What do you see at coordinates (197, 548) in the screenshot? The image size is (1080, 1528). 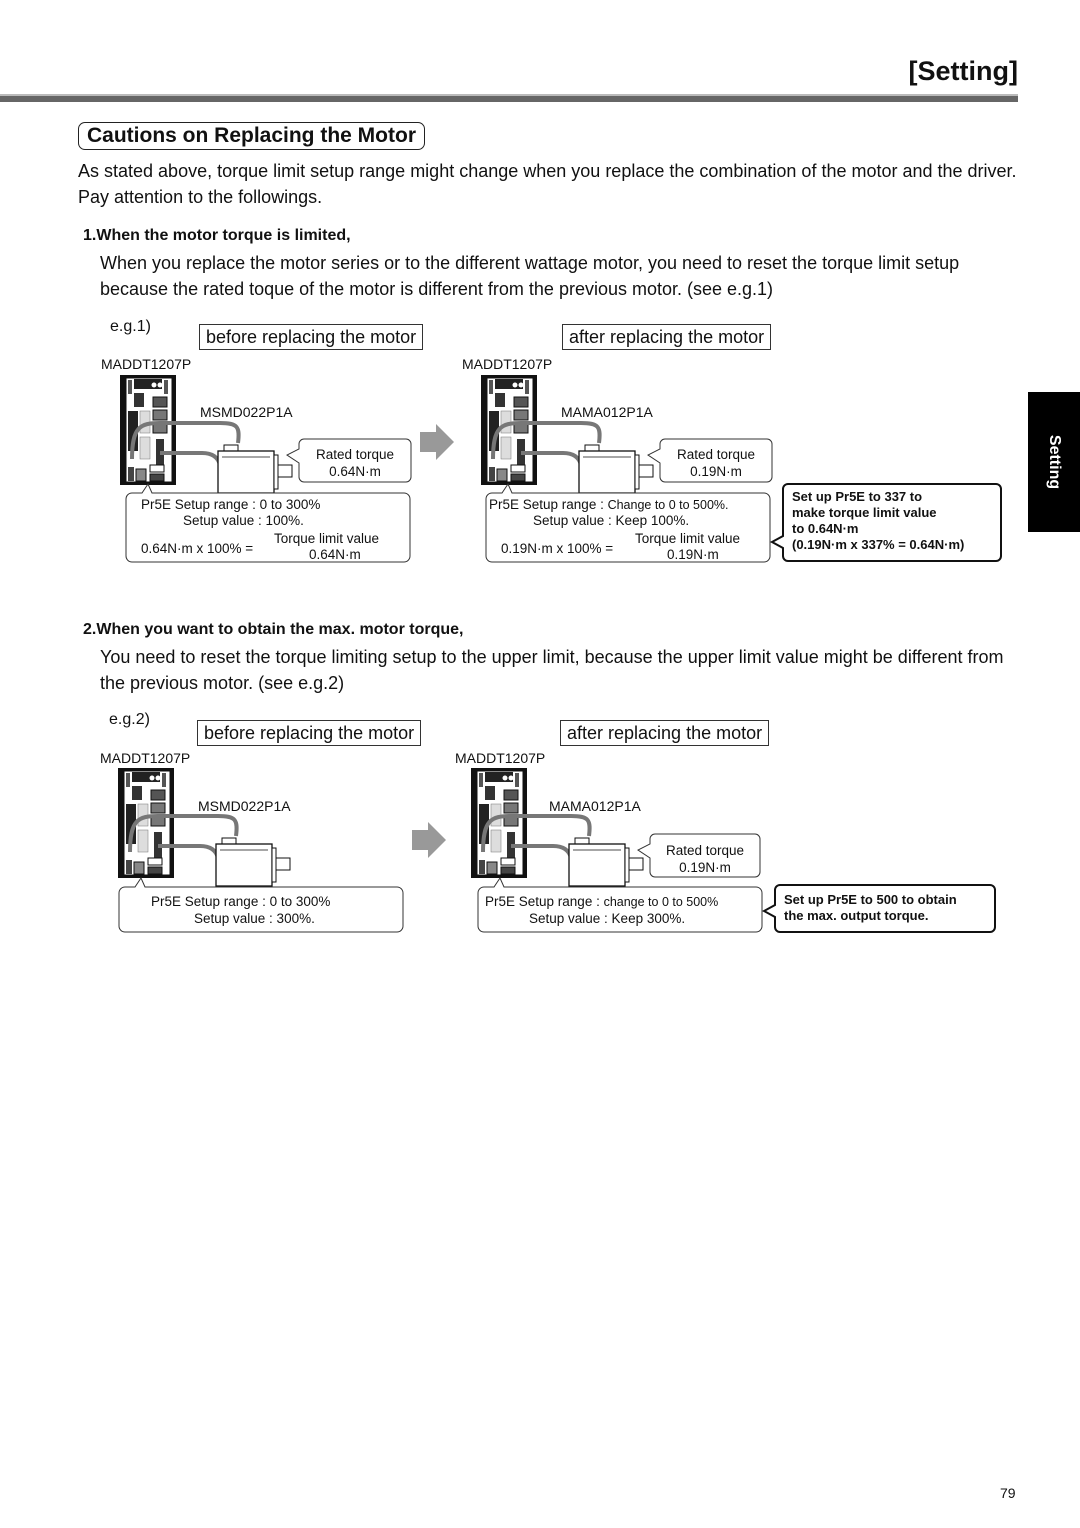 I see `example1-before-calc-left: 0.64N·m x 100% =` at bounding box center [197, 548].